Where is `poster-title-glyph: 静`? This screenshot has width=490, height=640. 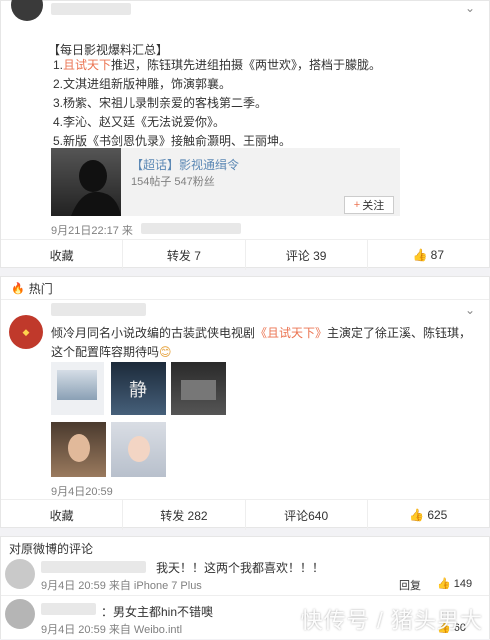 poster-title-glyph: 静 is located at coordinates (138, 390).